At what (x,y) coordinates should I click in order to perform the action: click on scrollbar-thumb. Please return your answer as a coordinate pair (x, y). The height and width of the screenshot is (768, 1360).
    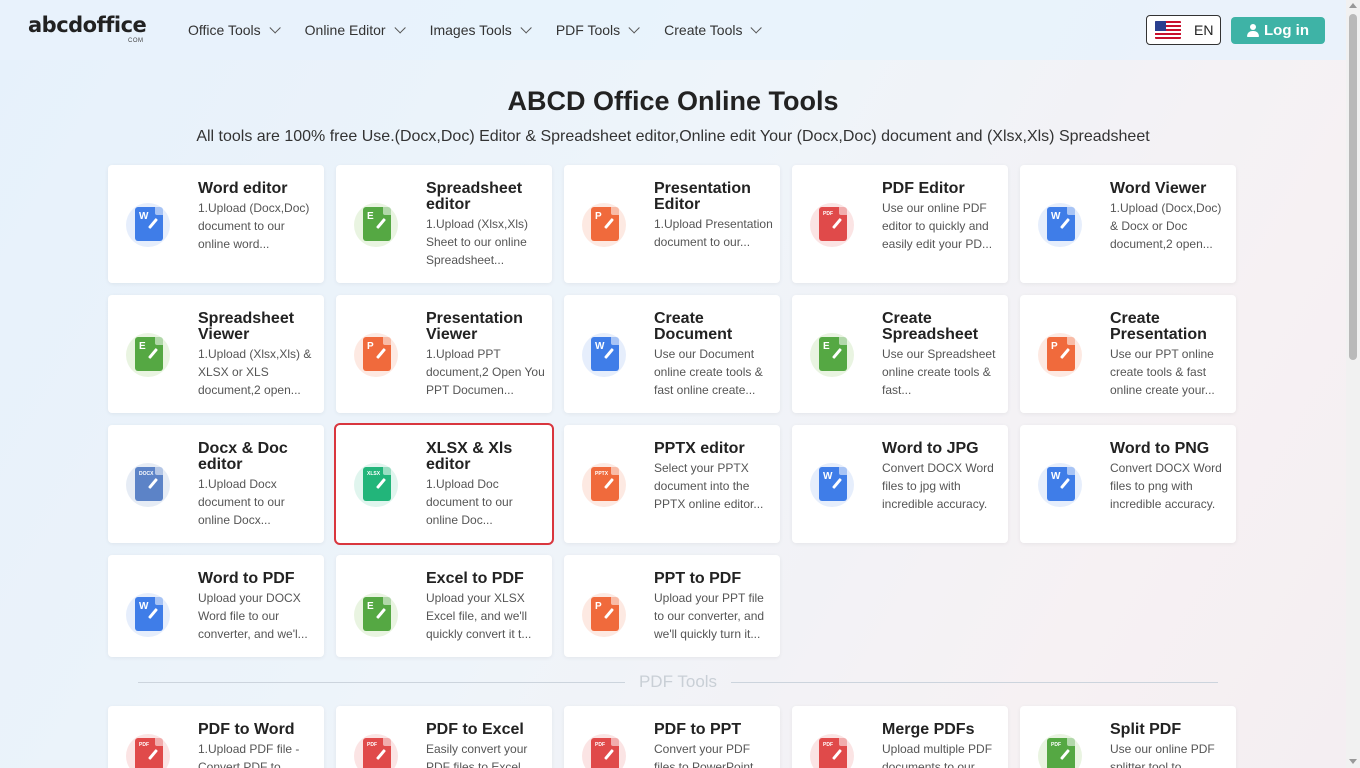
    Looking at the image, I should click on (1353, 187).